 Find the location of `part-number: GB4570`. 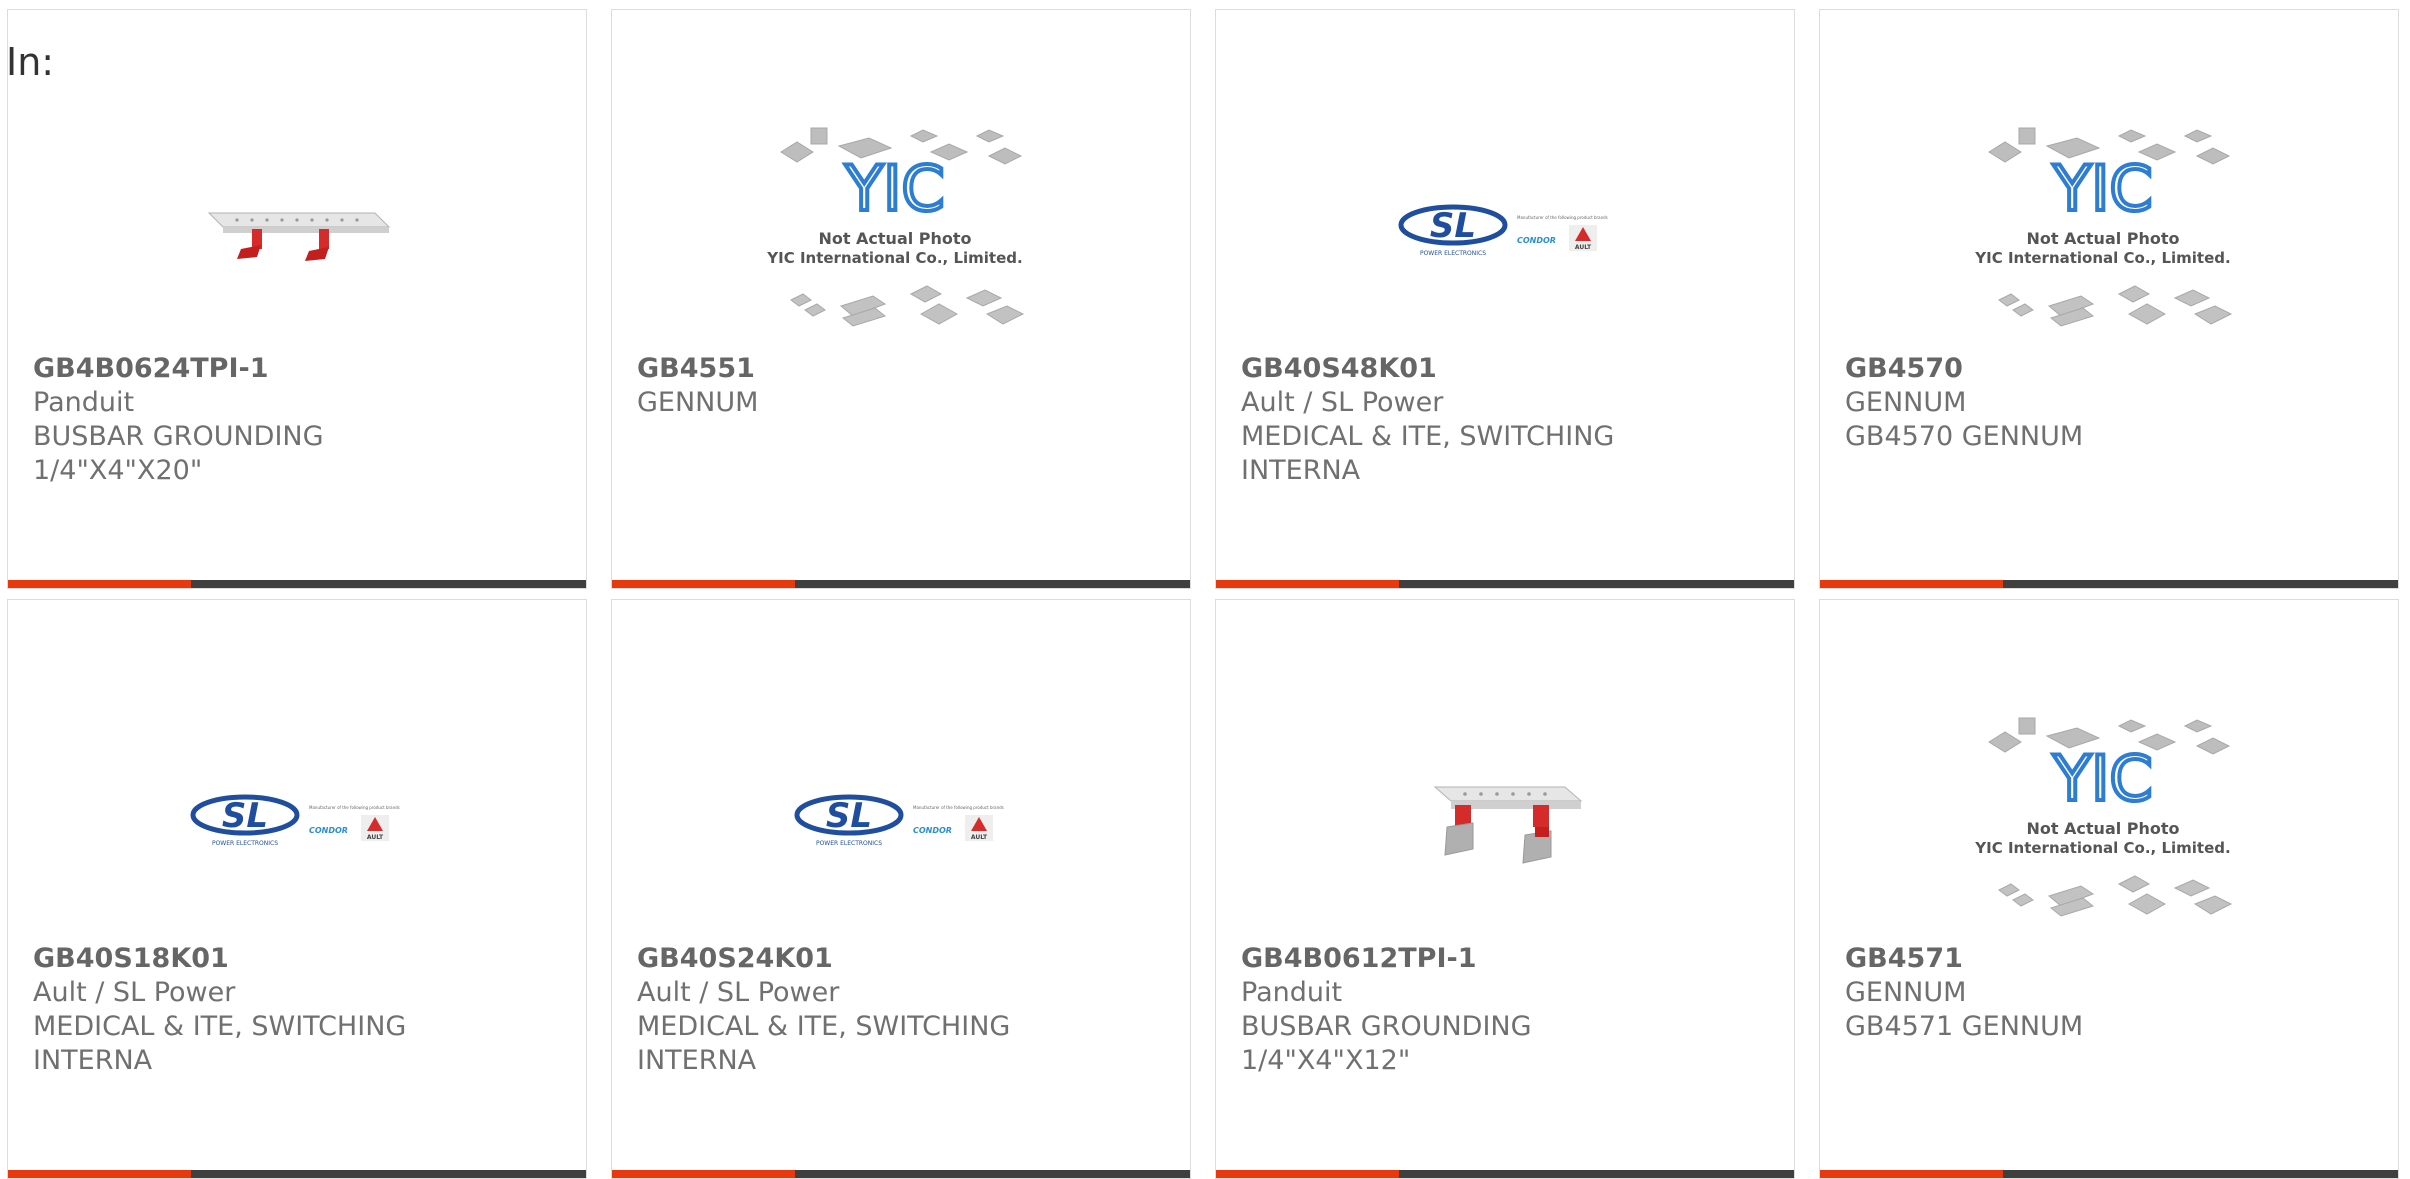

part-number: GB4570 is located at coordinates (2111, 369).